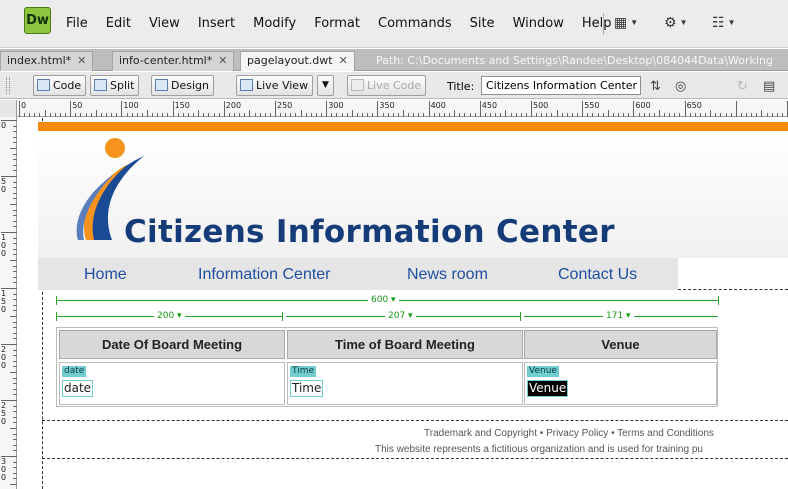 The image size is (788, 489). I want to click on menu-insert: Insert, so click(216, 23).